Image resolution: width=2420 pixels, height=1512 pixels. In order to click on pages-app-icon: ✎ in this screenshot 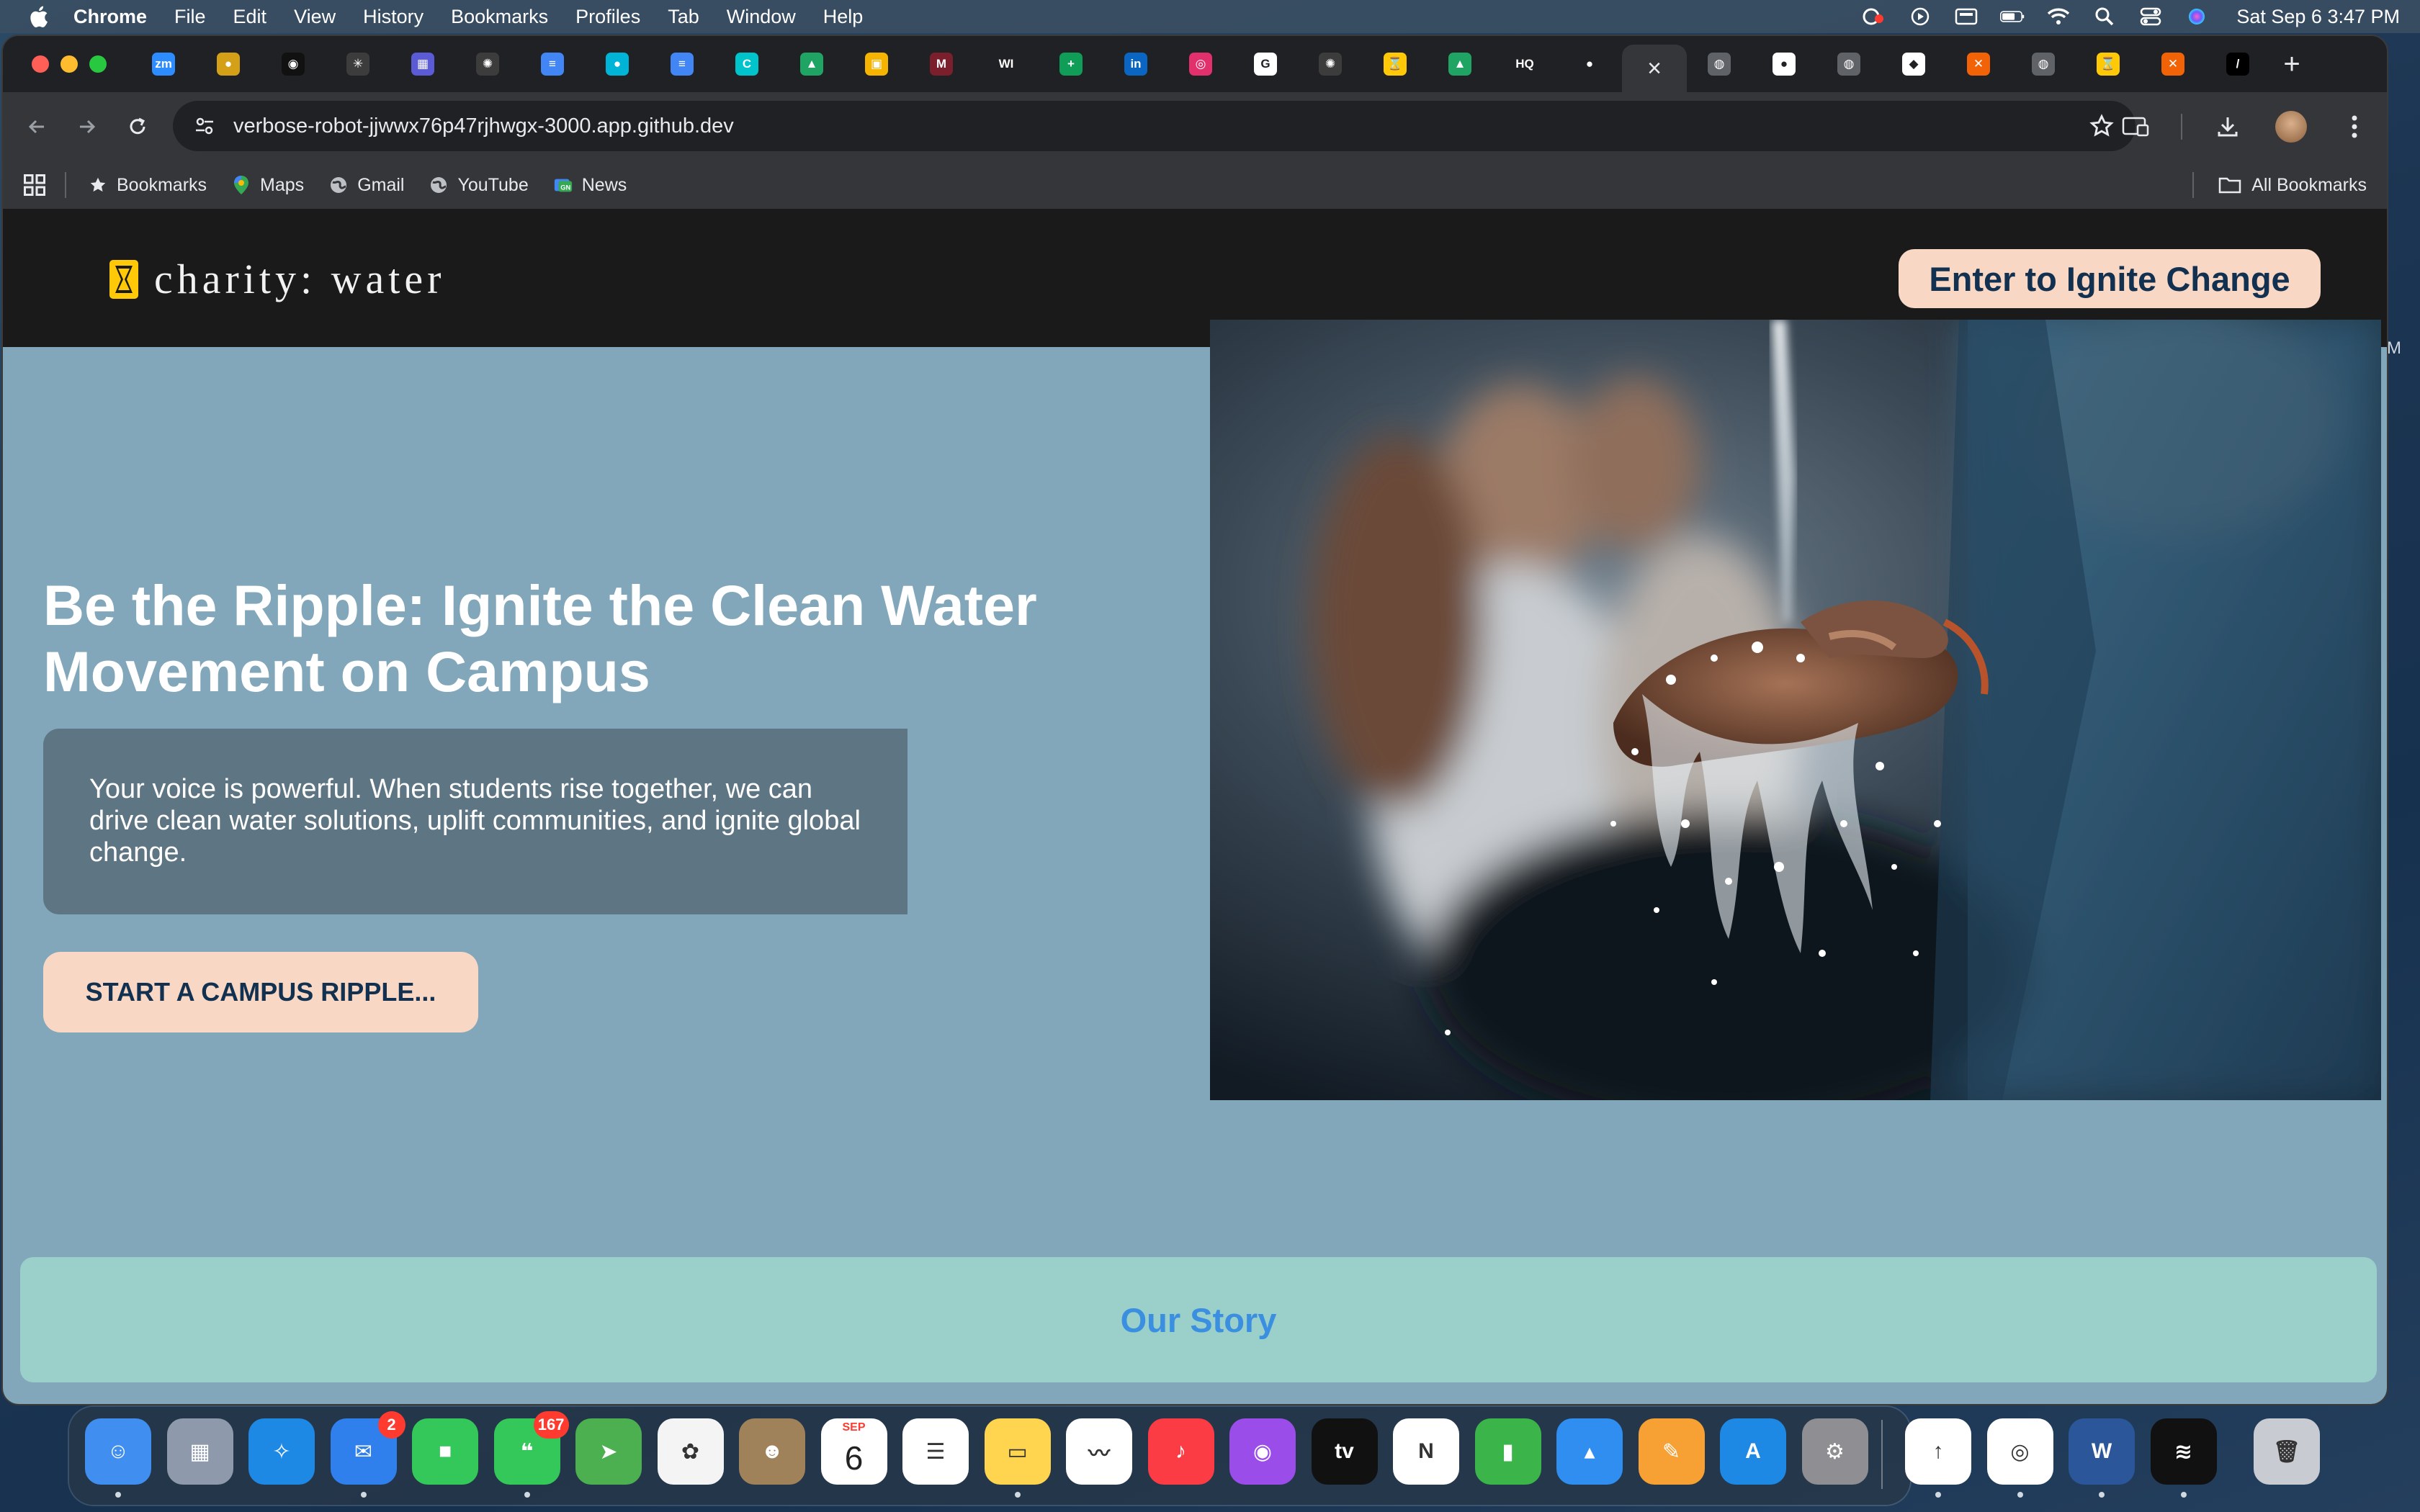, I will do `click(1671, 1451)`.